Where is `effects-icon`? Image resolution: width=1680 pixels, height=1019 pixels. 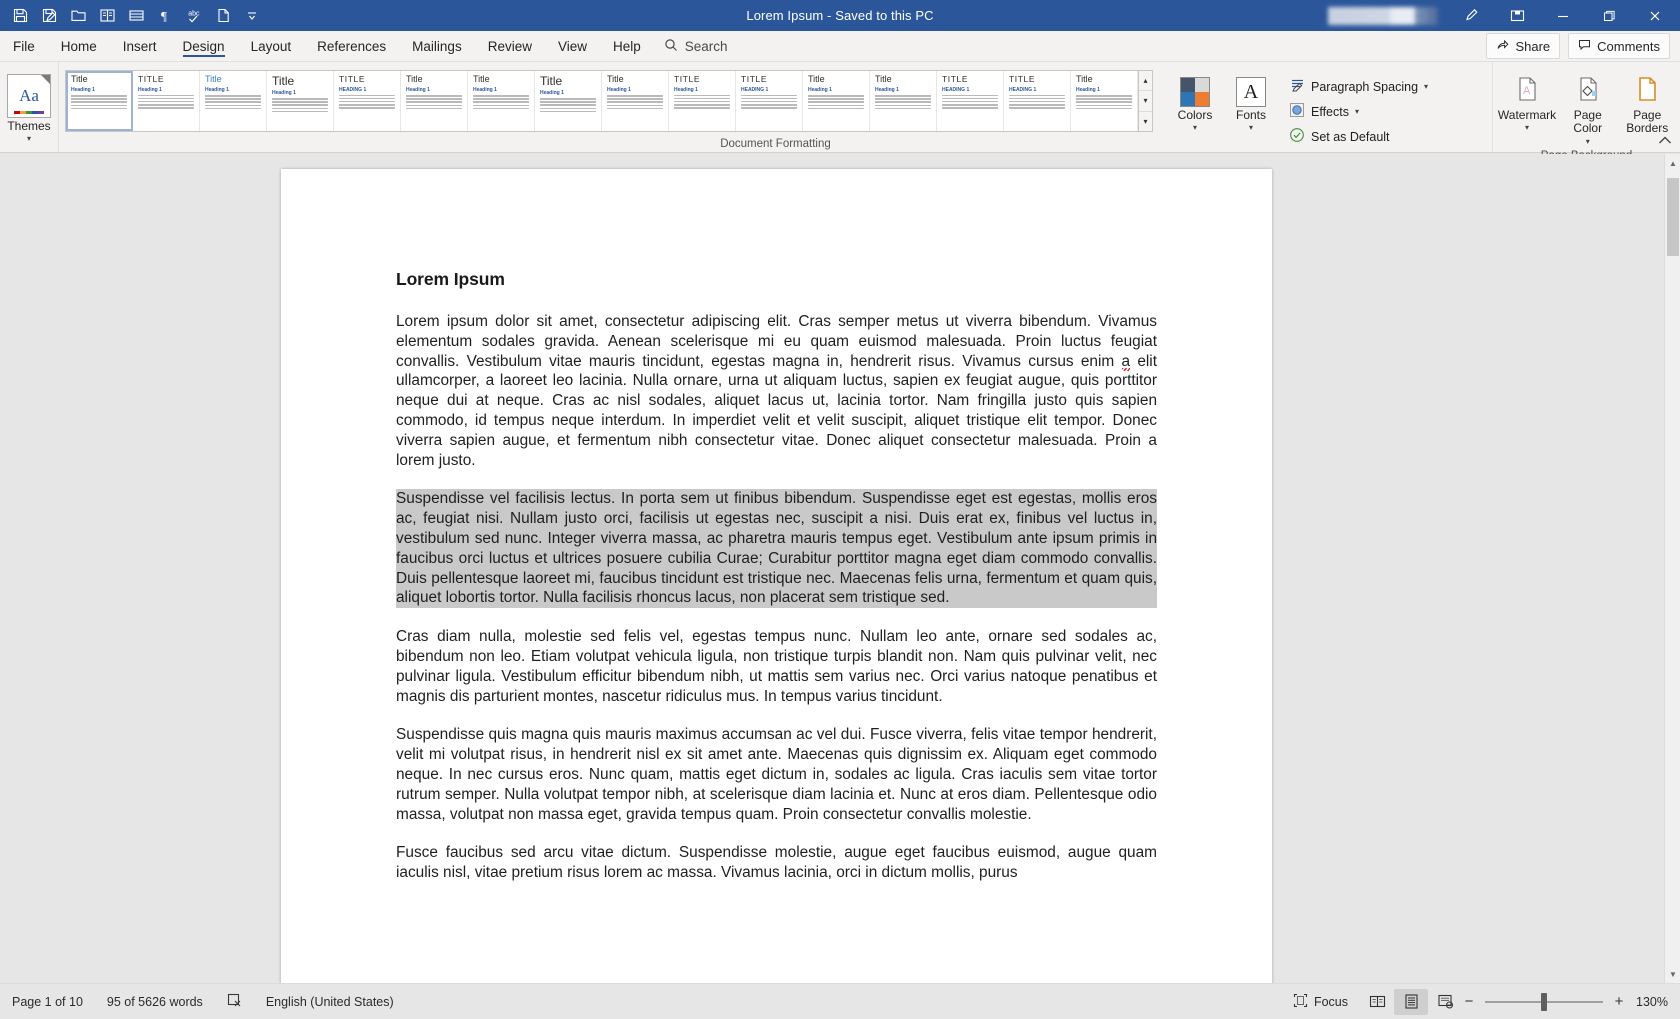
effects-icon is located at coordinates (1297, 111).